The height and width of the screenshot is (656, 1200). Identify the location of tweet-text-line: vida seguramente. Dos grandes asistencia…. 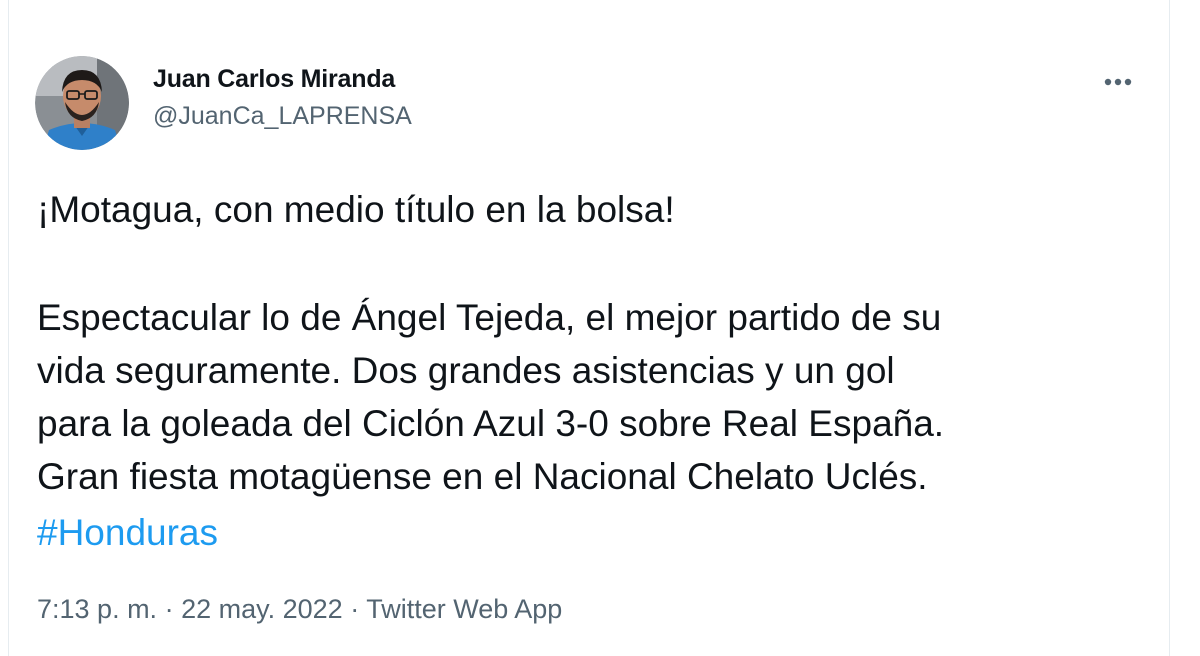
(466, 370).